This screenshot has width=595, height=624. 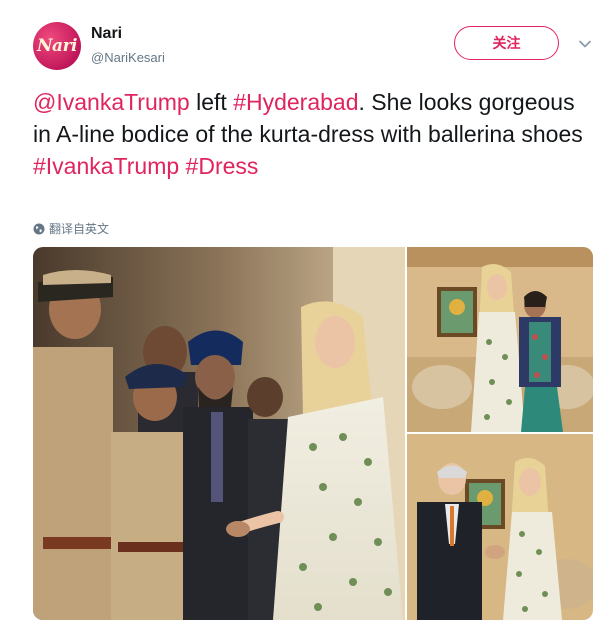 I want to click on mention-link: @IvankaTrump, so click(x=111, y=102).